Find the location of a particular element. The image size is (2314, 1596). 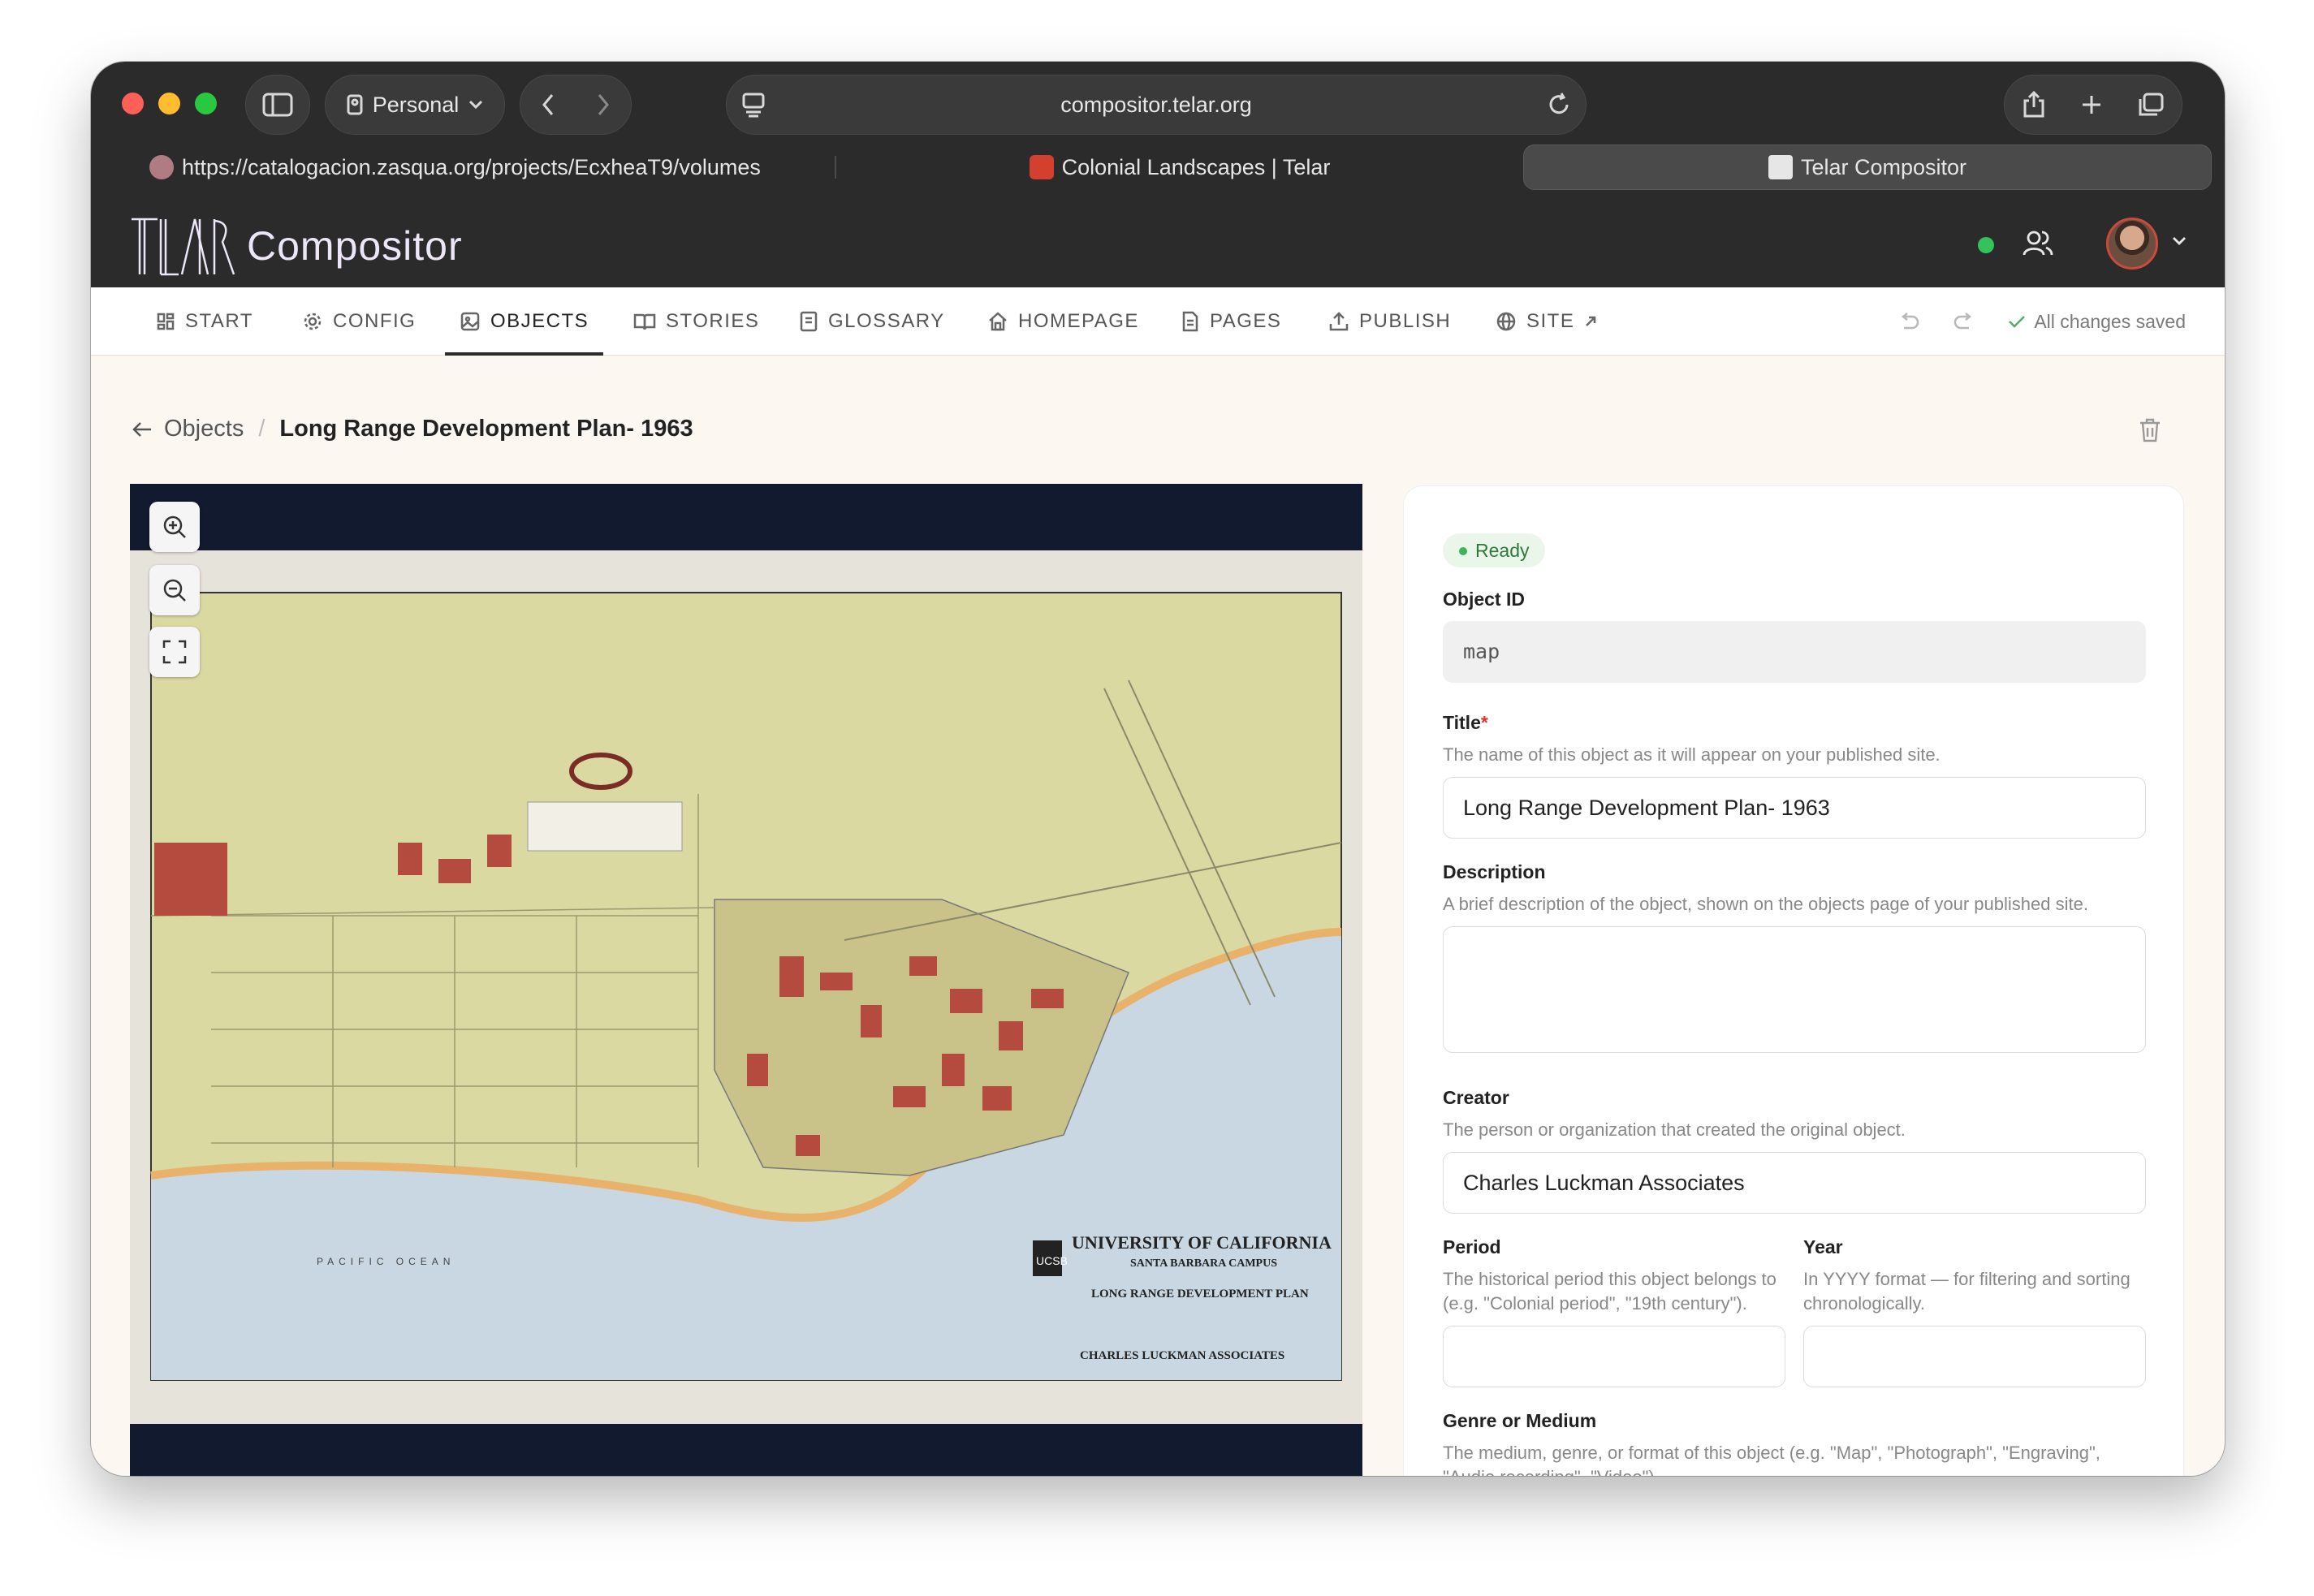

sidebar-icon is located at coordinates (277, 105).